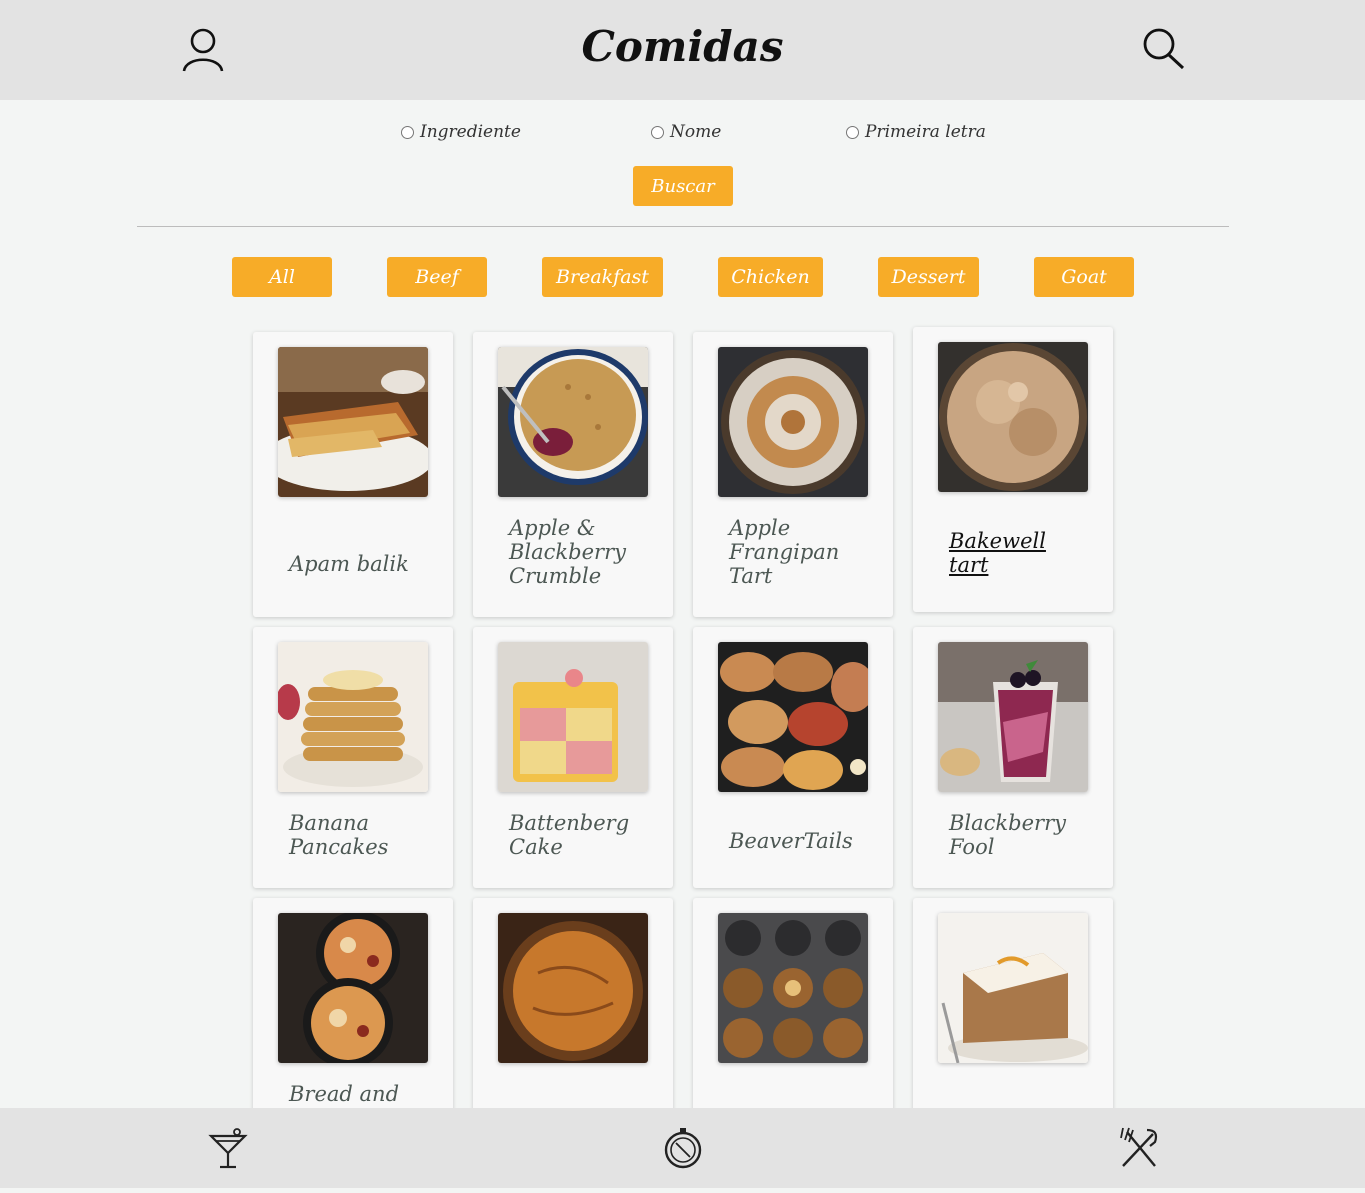  I want to click on buscar-button: Buscar, so click(683, 186).